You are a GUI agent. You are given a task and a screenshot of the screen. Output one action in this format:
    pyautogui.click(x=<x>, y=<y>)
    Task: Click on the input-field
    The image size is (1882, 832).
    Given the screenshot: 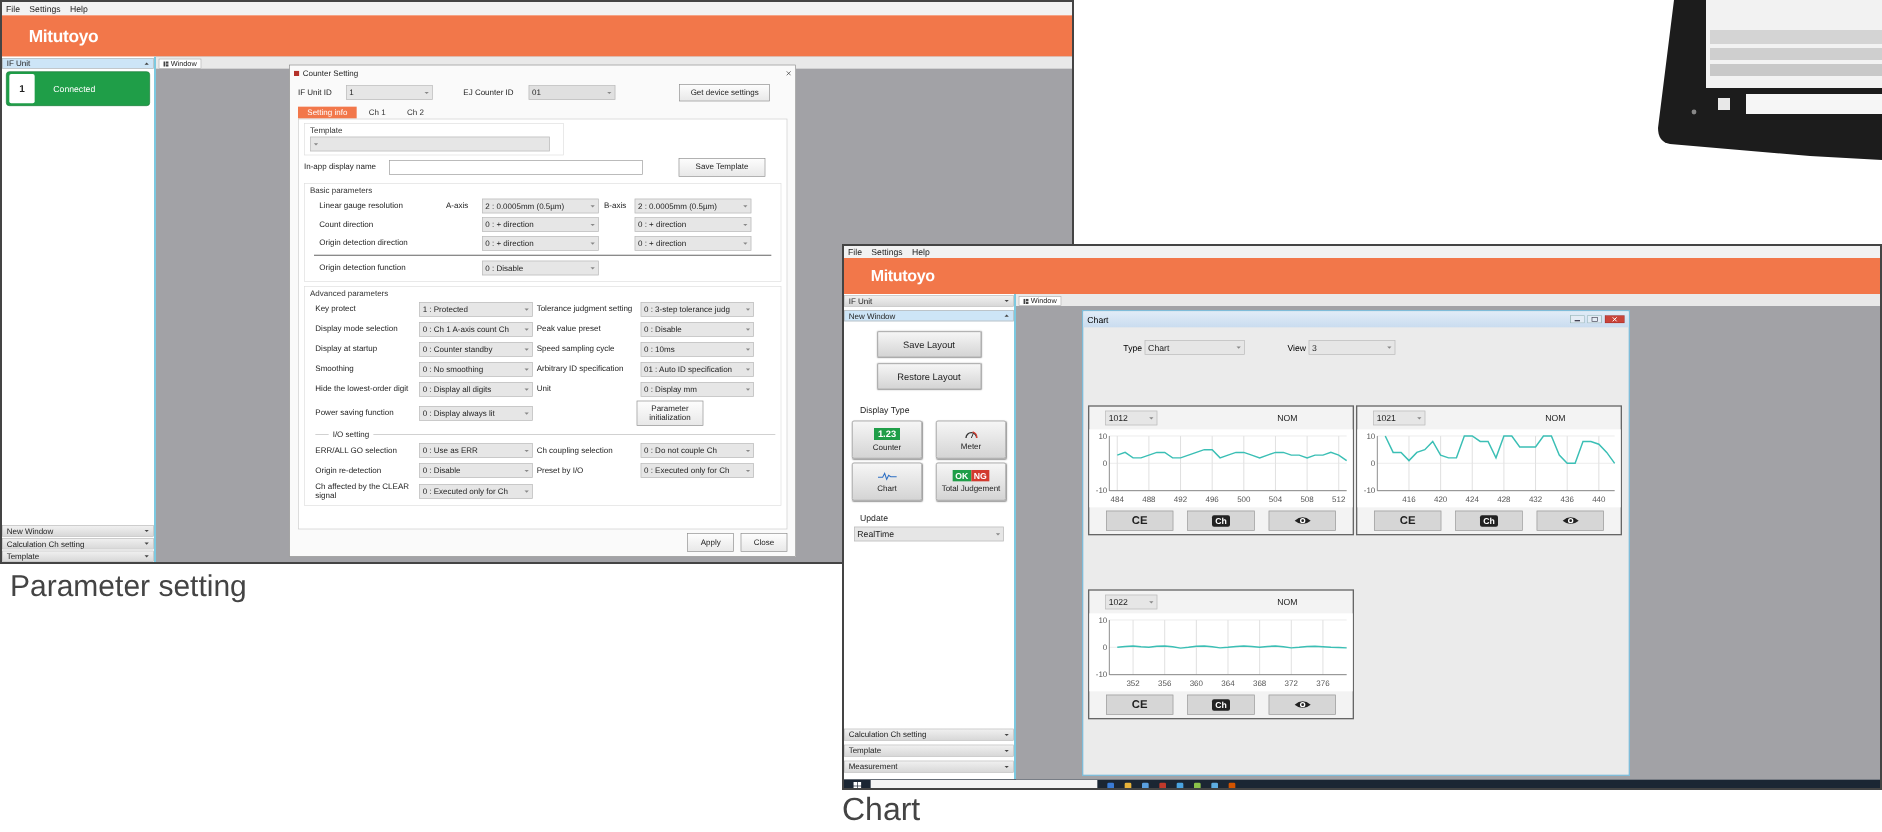 What is the action you would take?
    pyautogui.click(x=516, y=167)
    